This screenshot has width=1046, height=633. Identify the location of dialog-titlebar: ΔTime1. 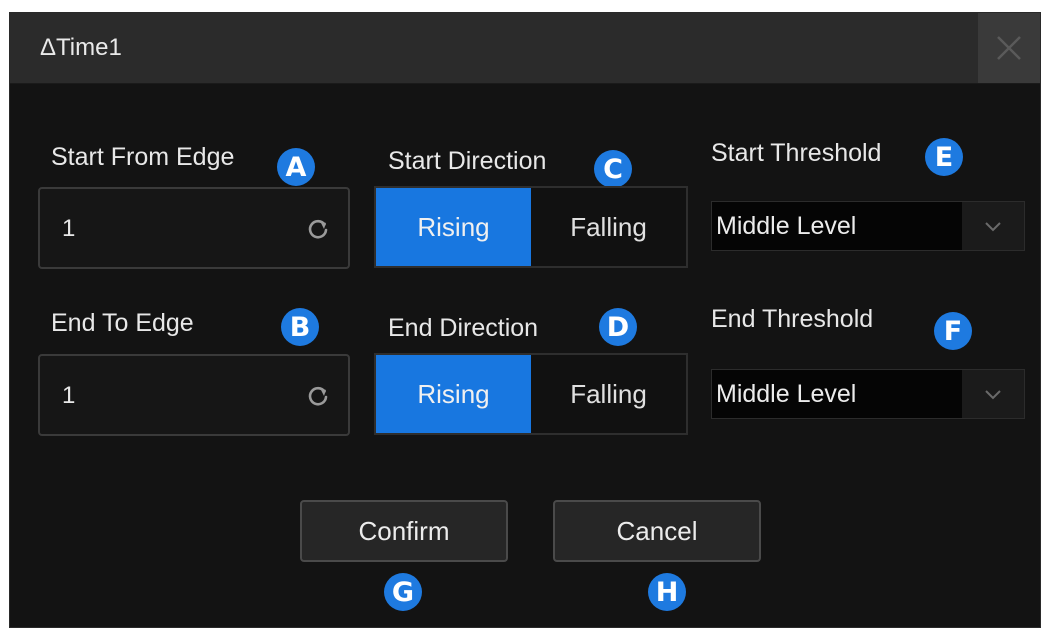
(525, 48).